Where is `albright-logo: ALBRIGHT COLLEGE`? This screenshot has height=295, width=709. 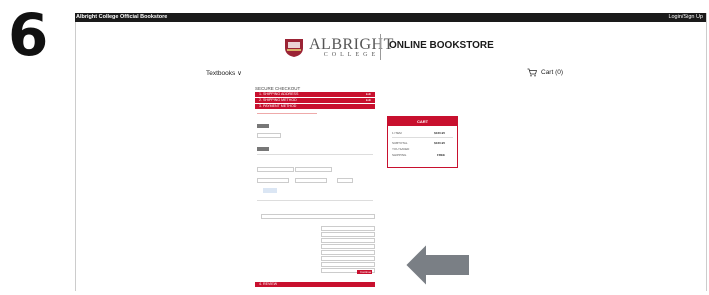 albright-logo: ALBRIGHT COLLEGE is located at coordinates (338, 47).